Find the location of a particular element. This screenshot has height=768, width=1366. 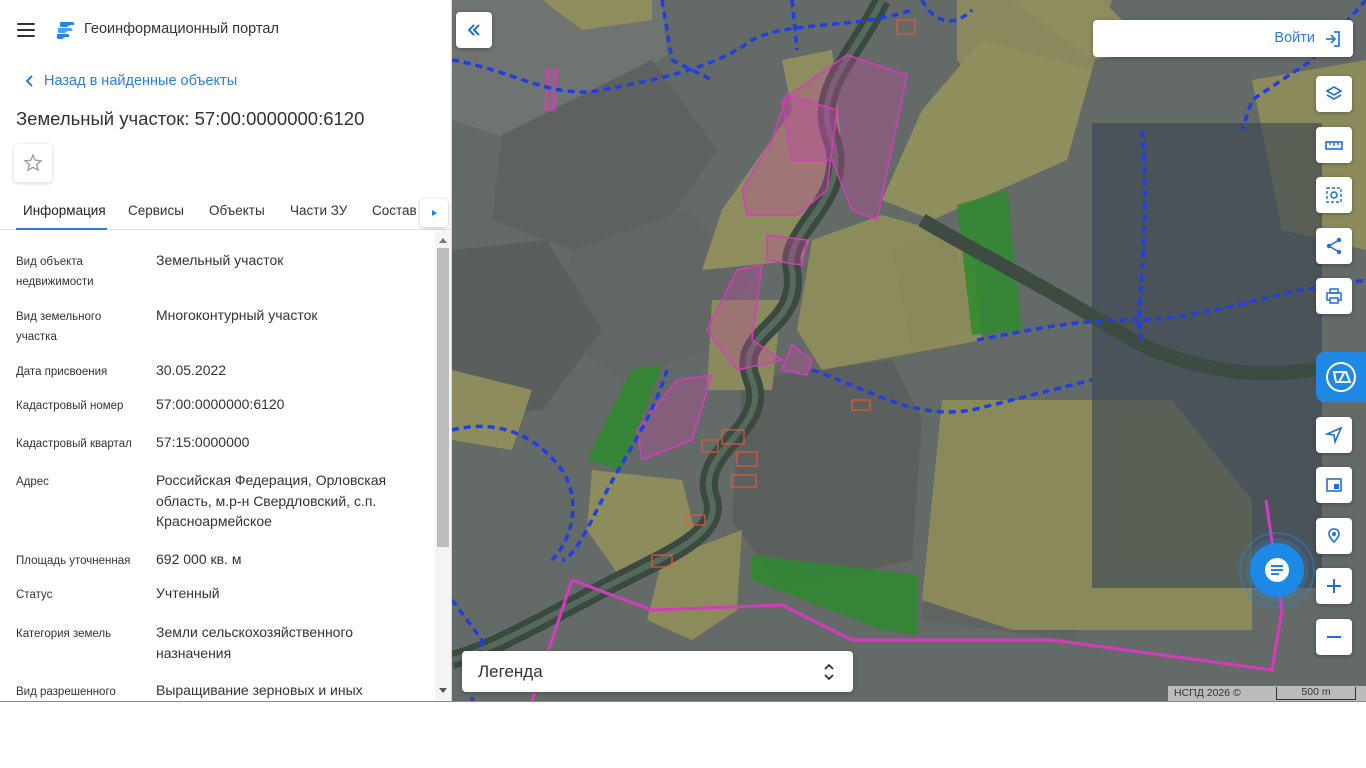

info-value: 57:15:0000000 is located at coordinates (203, 442).